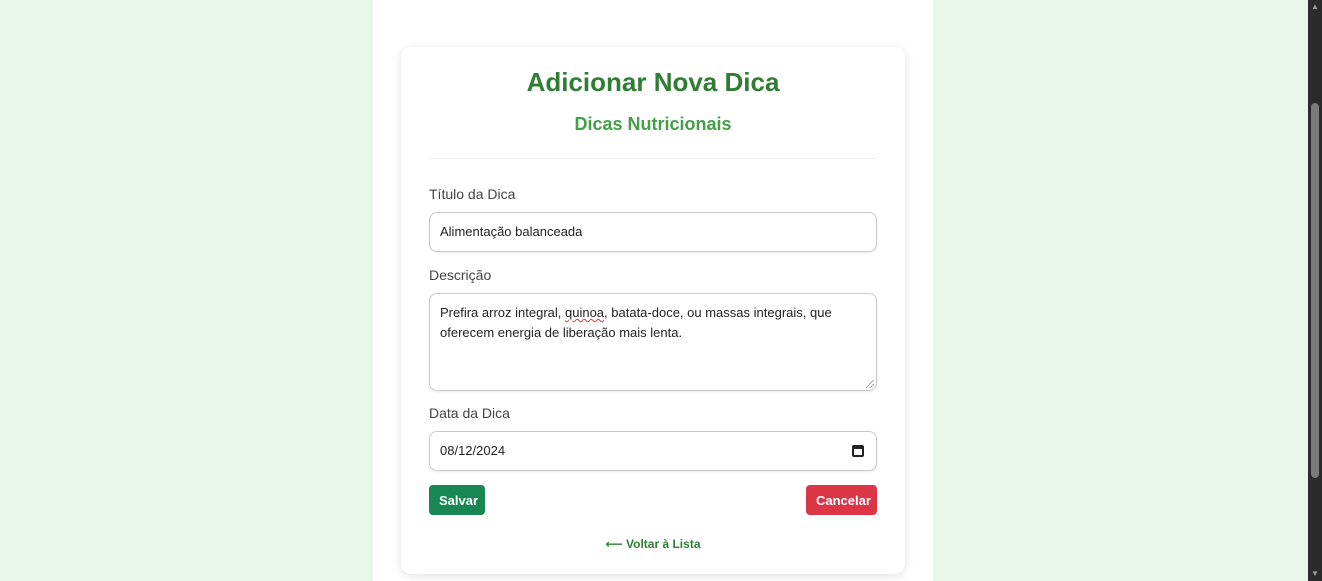  I want to click on divider, so click(653, 158).